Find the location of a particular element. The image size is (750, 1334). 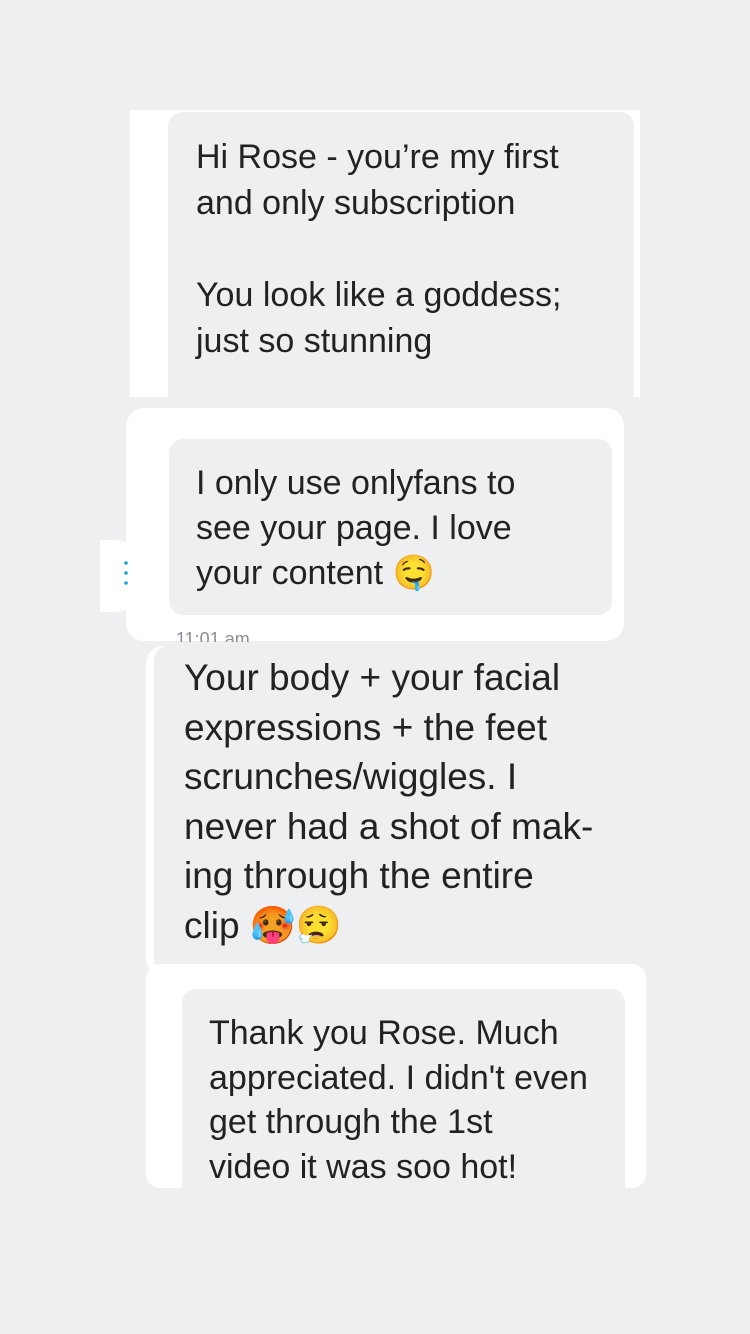

drooling-face-emoji: 🤤 is located at coordinates (413, 573).